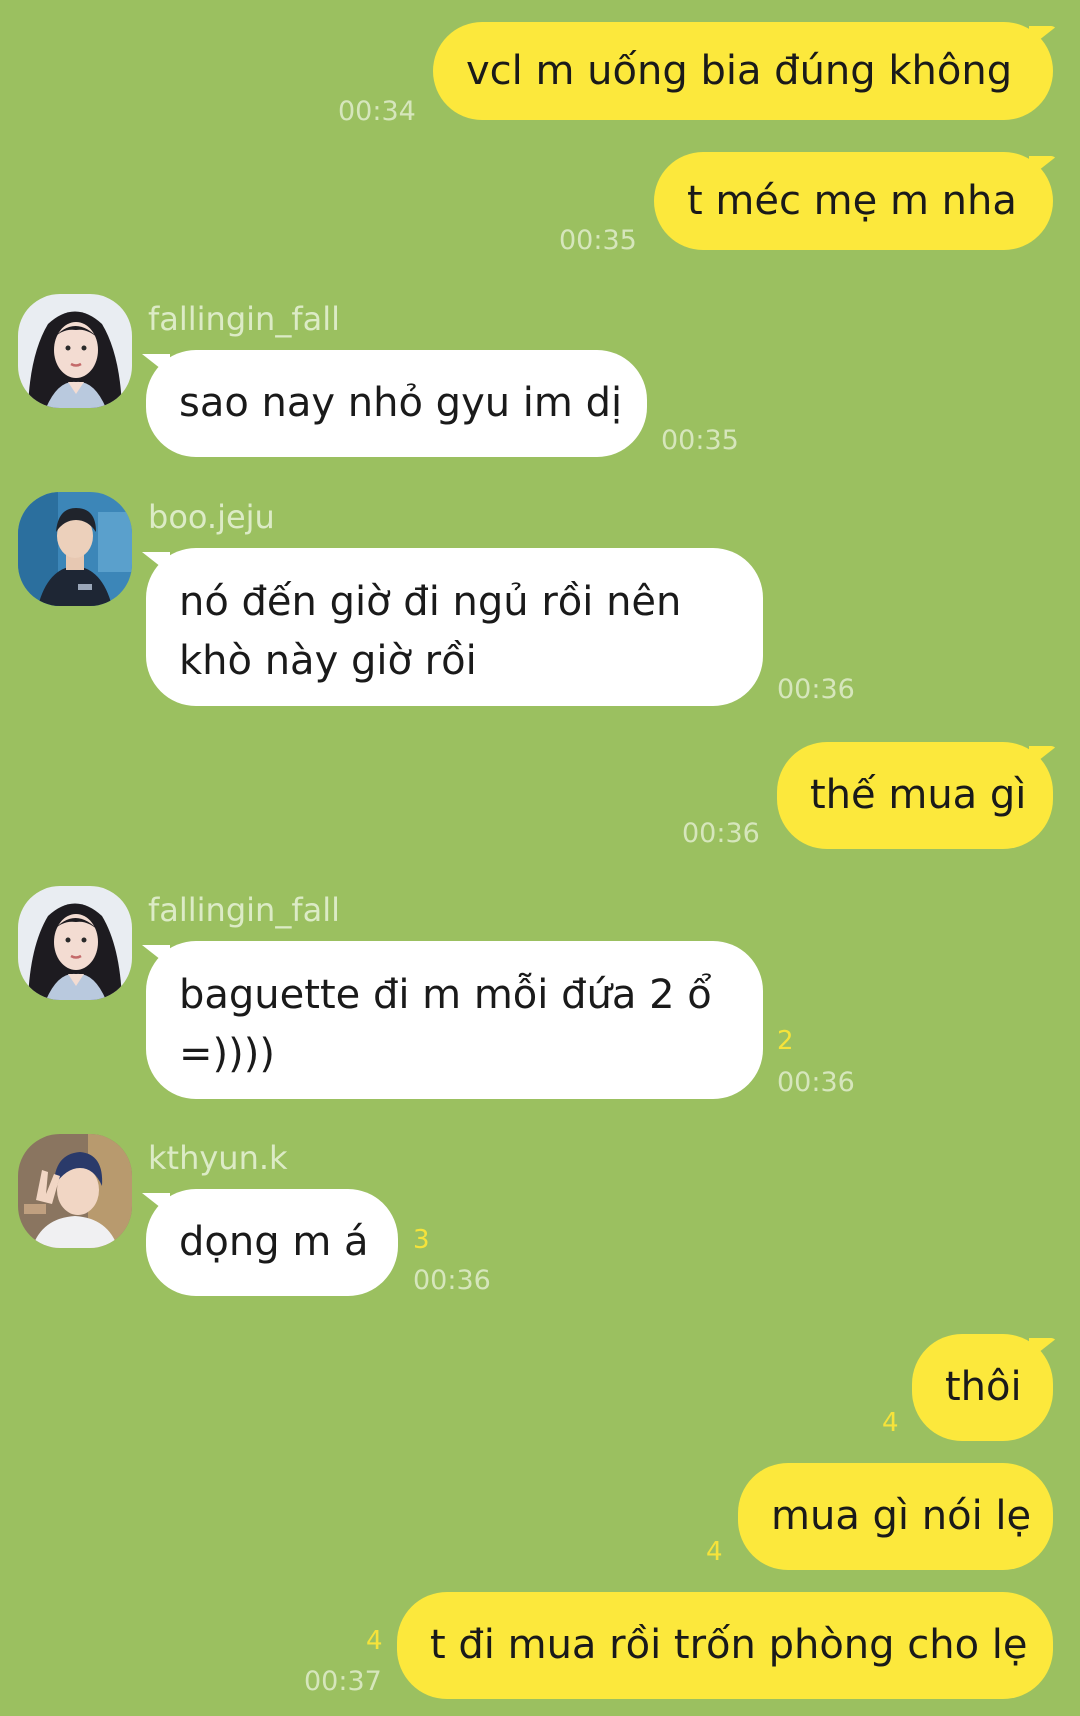 This screenshot has height=1716, width=1080. What do you see at coordinates (729, 1645) in the screenshot?
I see `message-text: t đi mua rồi trốn phòng cho lẹ` at bounding box center [729, 1645].